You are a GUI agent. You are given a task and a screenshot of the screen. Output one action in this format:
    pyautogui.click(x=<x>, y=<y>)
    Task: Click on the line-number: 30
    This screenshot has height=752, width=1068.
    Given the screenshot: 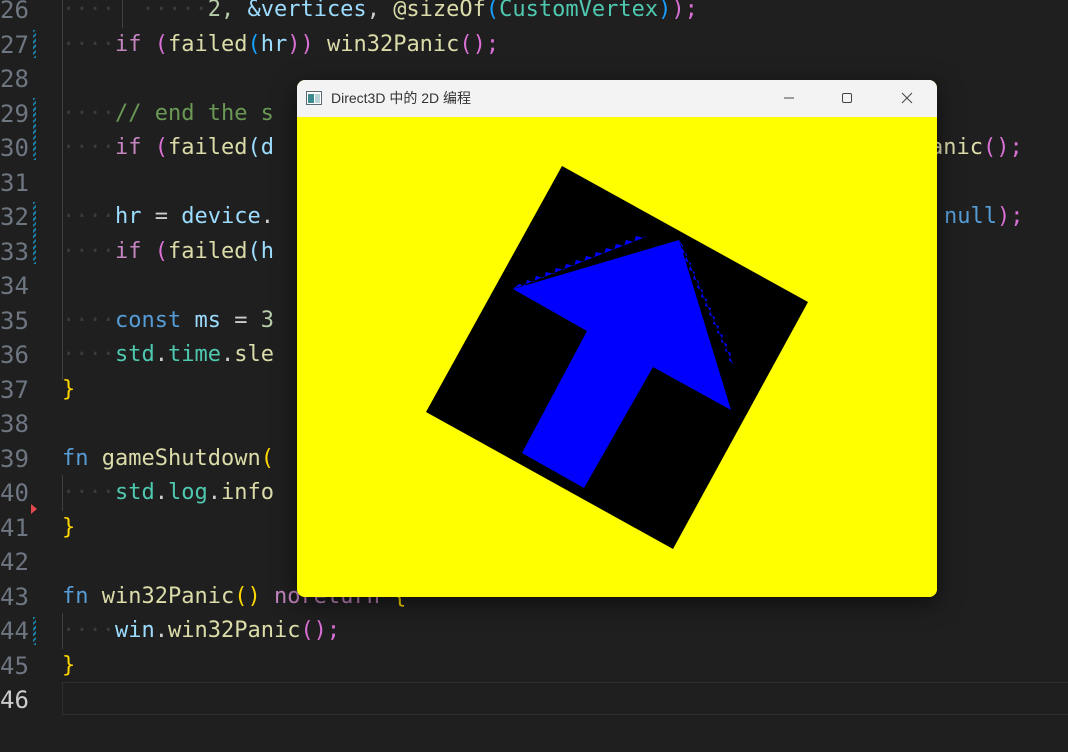 What is the action you would take?
    pyautogui.click(x=14, y=148)
    